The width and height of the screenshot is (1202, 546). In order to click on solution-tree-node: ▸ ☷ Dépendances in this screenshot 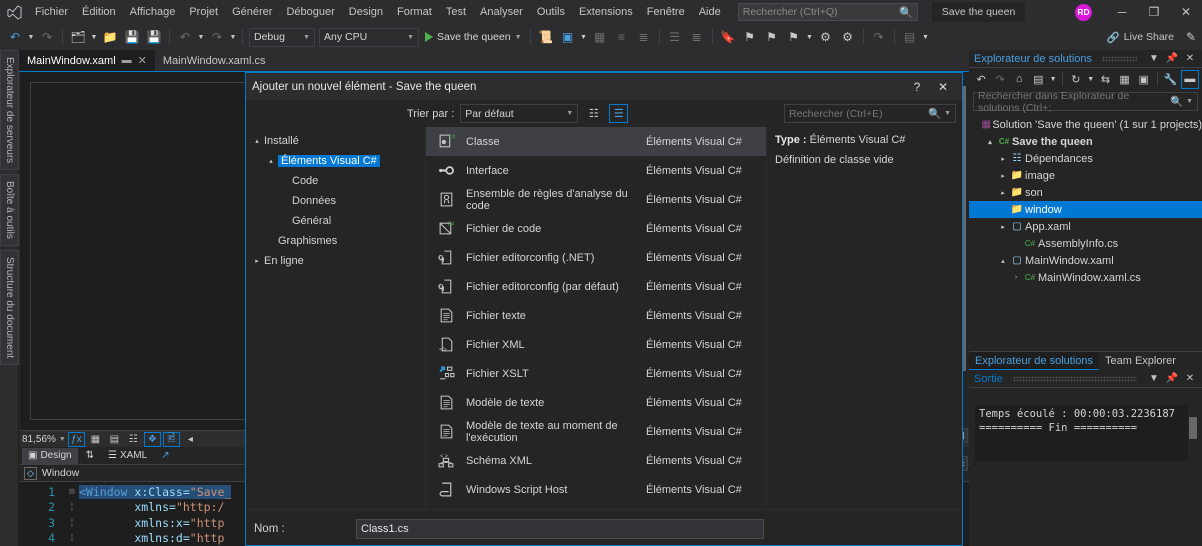, I will do `click(1085, 158)`.